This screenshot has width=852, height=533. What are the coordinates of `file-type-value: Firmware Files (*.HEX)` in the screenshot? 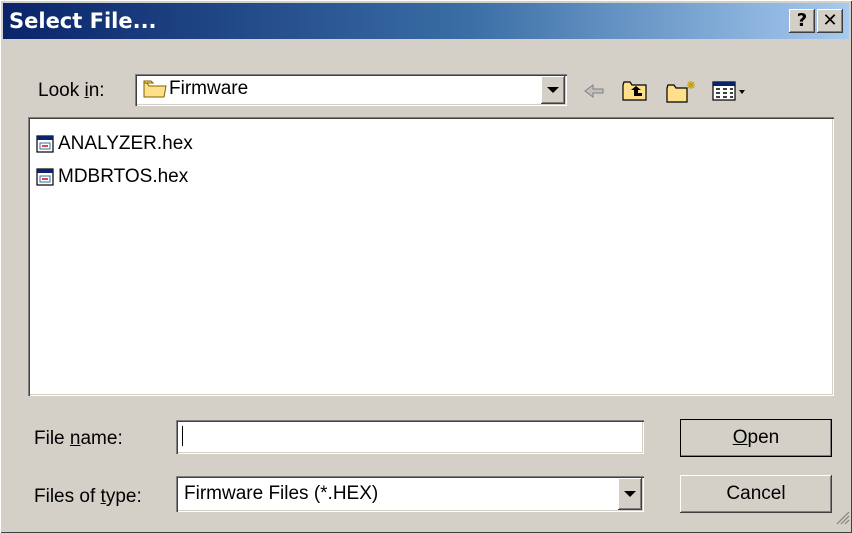 It's located at (281, 493).